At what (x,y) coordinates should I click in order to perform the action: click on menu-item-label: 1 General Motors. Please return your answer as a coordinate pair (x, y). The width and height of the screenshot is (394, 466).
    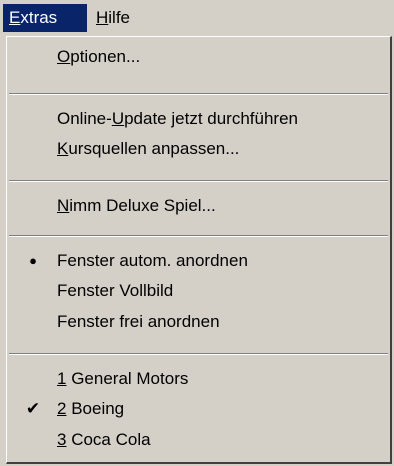
    Looking at the image, I should click on (122, 379).